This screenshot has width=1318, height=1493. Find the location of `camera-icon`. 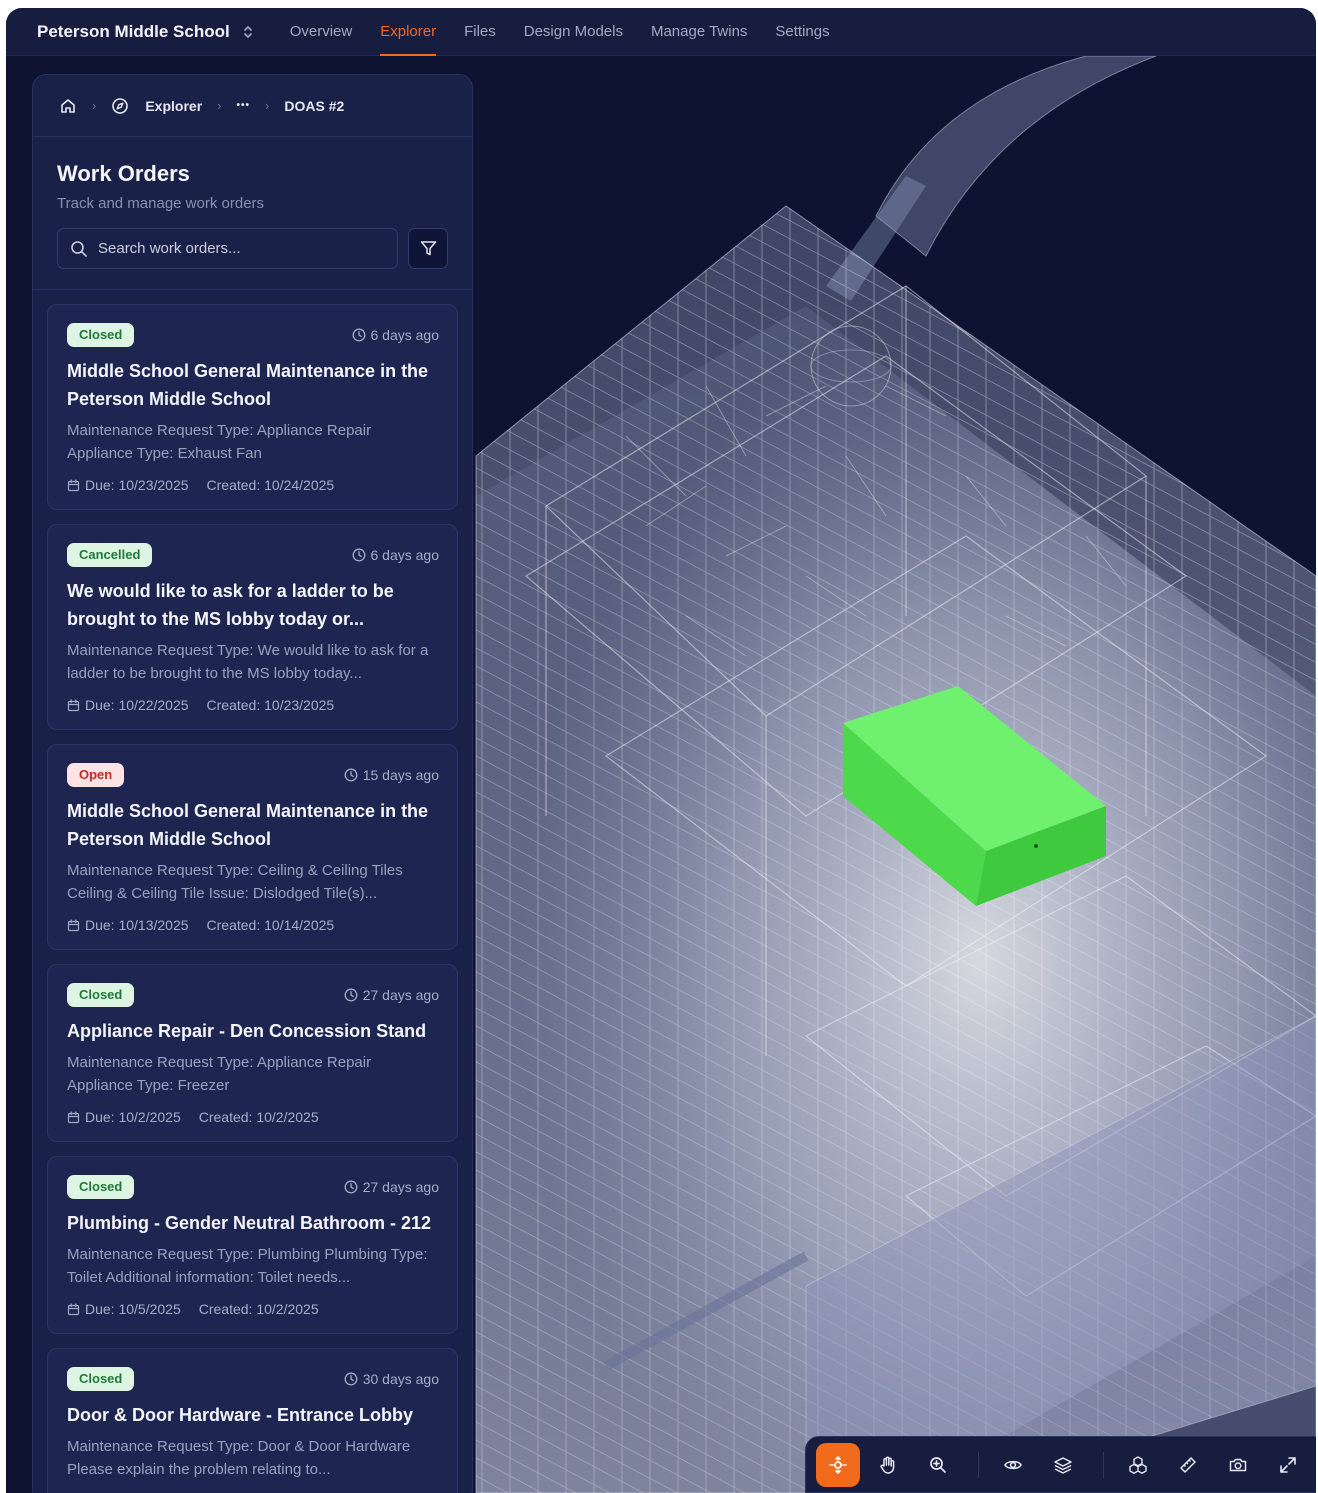

camera-icon is located at coordinates (1238, 1464).